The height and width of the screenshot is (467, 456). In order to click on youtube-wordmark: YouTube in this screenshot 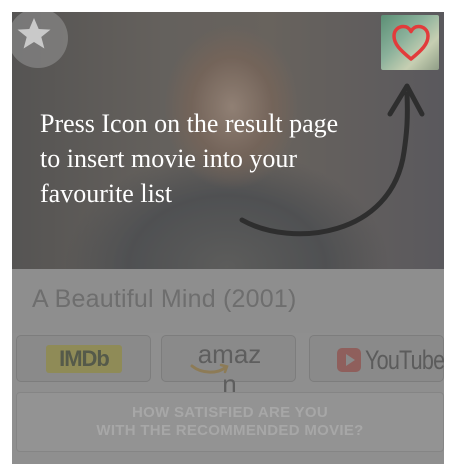, I will do `click(404, 360)`.